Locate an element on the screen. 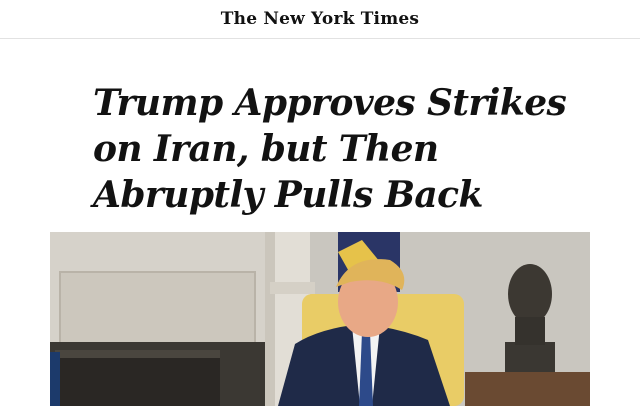 This screenshot has width=640, height=406. masthead: The New York Times is located at coordinates (320, 19).